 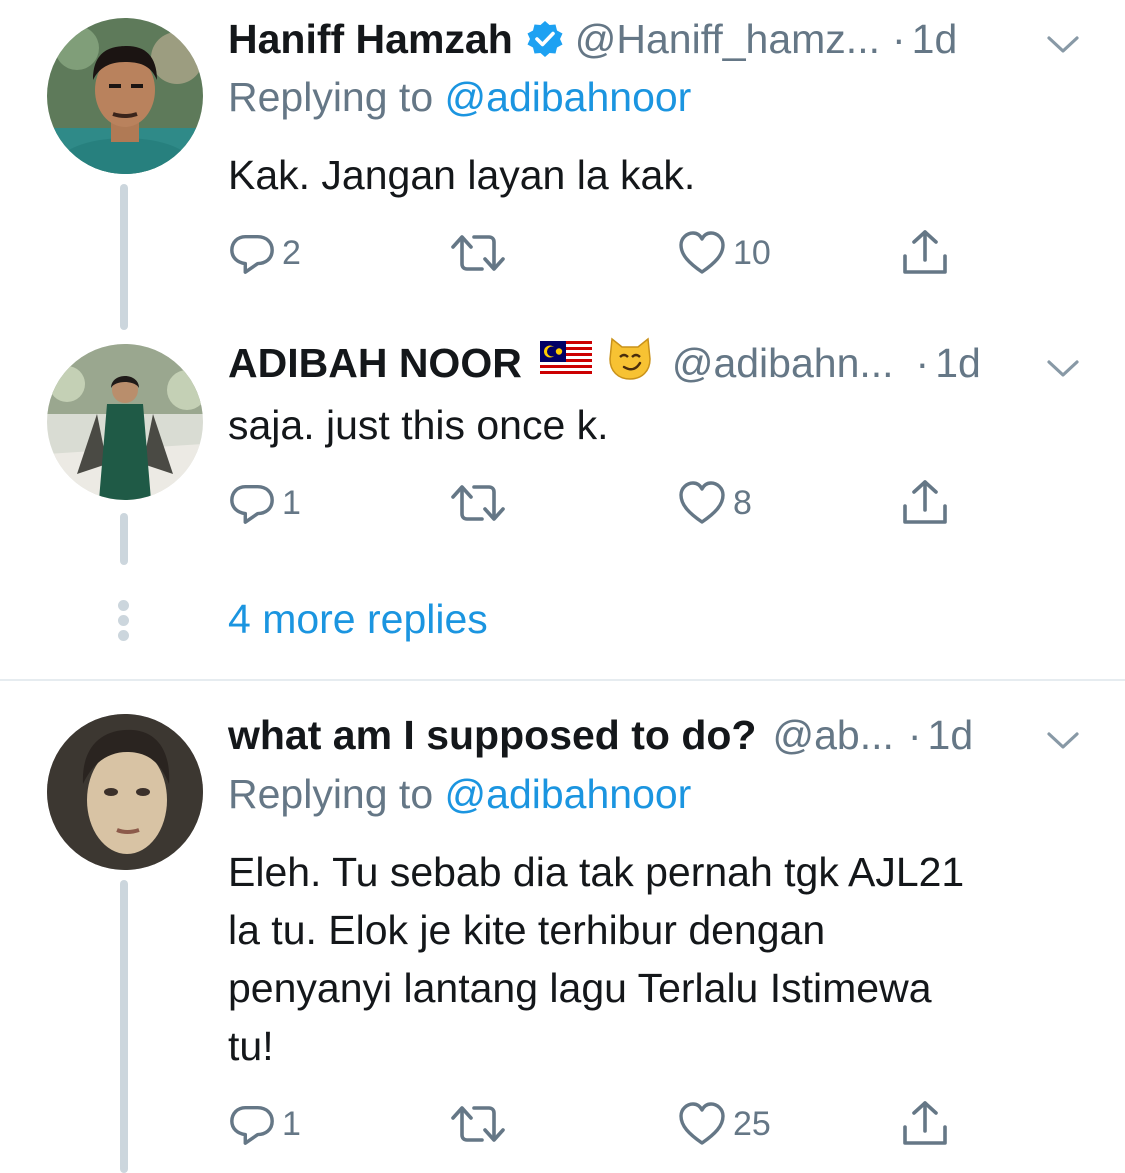 What do you see at coordinates (596, 872) in the screenshot?
I see `tweet-text-line: Eleh. Tu sebab dia tak pernah tgk AJL21` at bounding box center [596, 872].